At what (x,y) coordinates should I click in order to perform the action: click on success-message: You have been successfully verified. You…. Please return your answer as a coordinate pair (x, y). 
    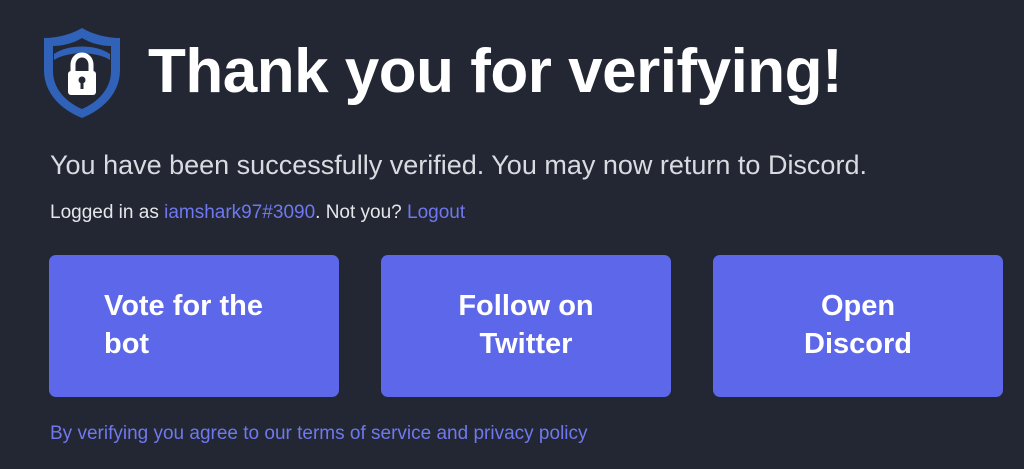
    Looking at the image, I should click on (458, 165).